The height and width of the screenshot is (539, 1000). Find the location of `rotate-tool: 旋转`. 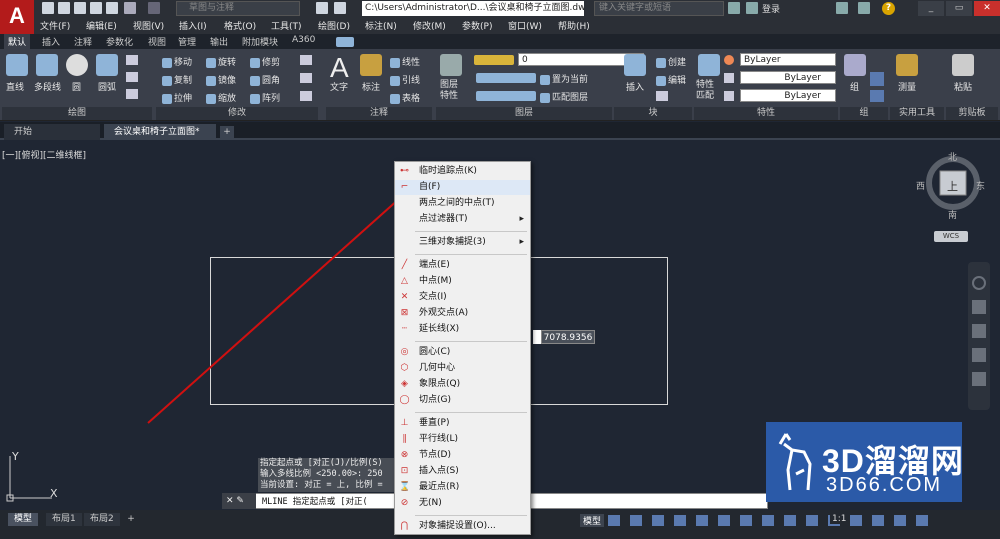

rotate-tool: 旋转 is located at coordinates (221, 61).